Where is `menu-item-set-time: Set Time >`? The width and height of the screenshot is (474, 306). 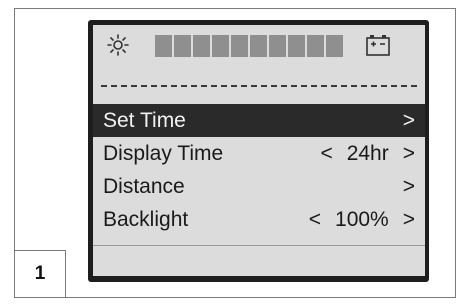 menu-item-set-time: Set Time > is located at coordinates (259, 120).